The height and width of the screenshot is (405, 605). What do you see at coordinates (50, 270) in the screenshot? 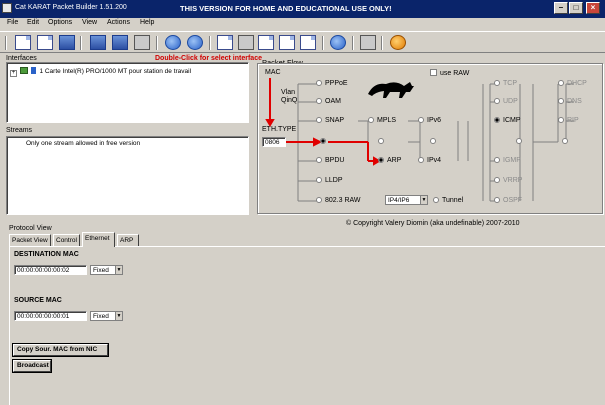
I see `destination-mac-input: 00:00:00:00:00:02` at bounding box center [50, 270].